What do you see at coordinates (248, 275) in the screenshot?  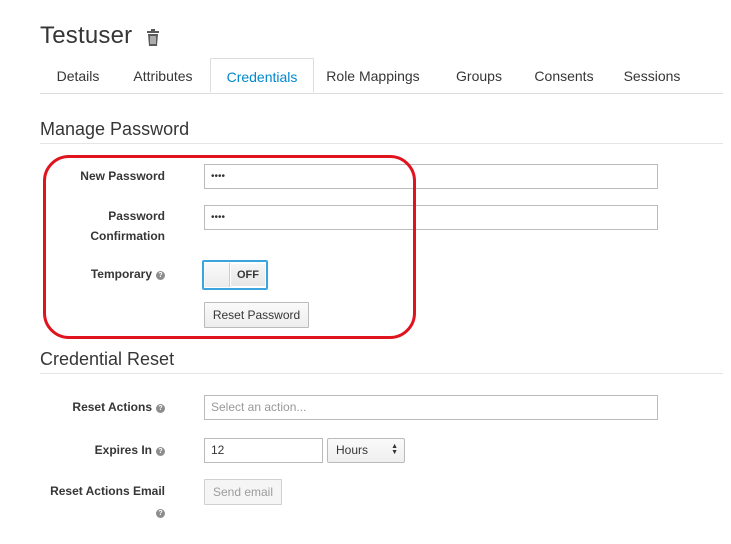 I see `toggle-state: OFF` at bounding box center [248, 275].